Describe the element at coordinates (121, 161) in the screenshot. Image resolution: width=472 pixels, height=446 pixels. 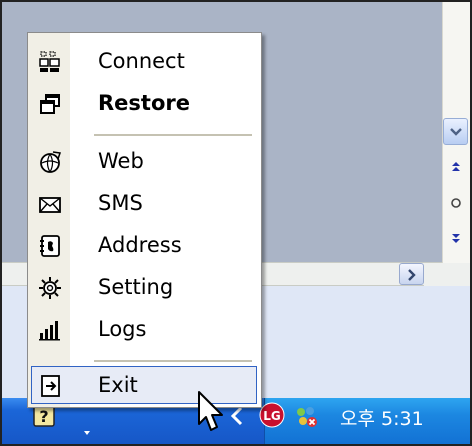
I see `menu-item-label: Web` at that location.